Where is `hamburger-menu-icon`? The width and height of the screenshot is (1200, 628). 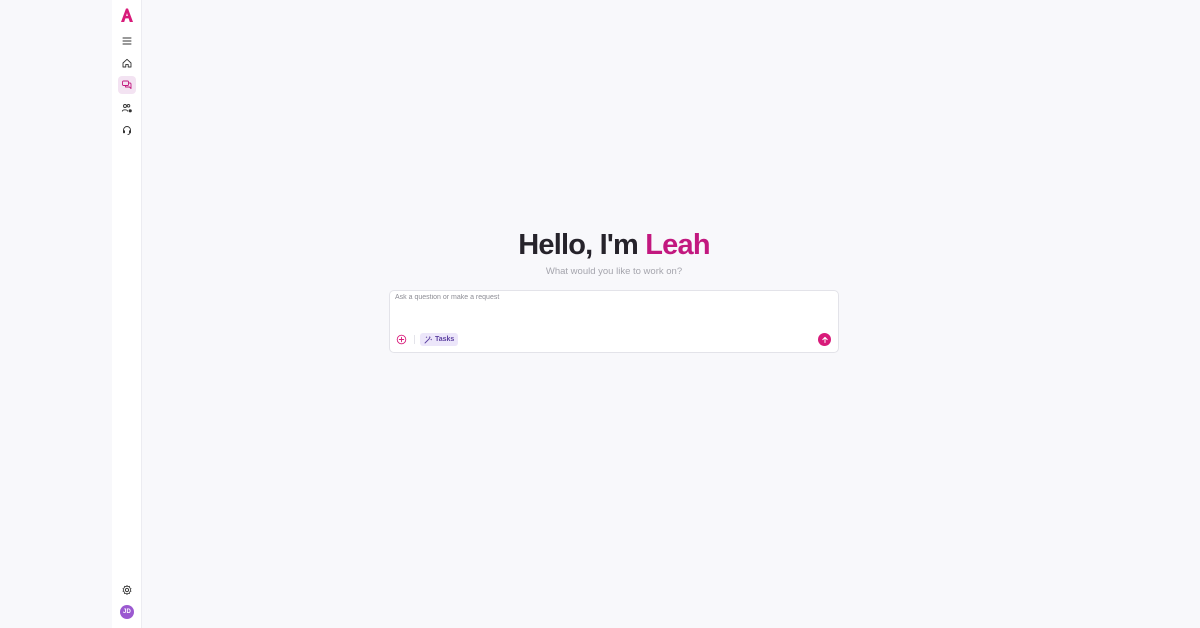
hamburger-menu-icon is located at coordinates (127, 41).